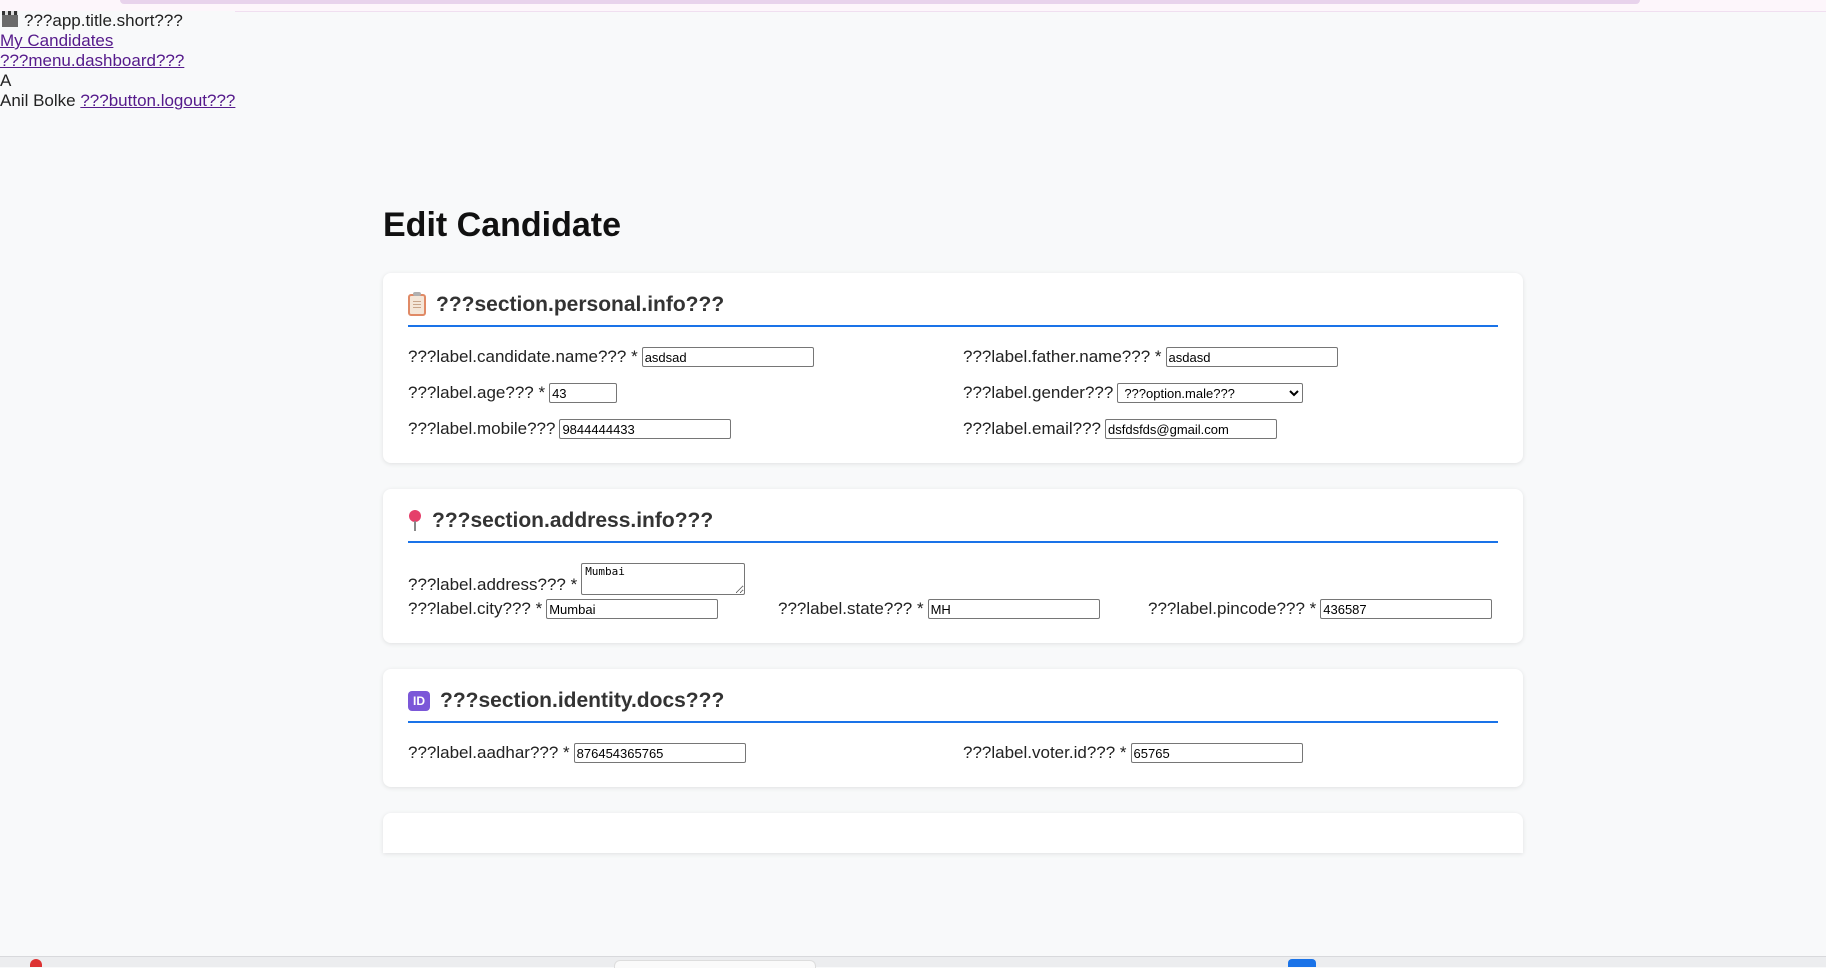 This screenshot has width=1826, height=968. Describe the element at coordinates (953, 706) in the screenshot. I see `identity-docs-header: ID ???section.identity.docs???` at that location.